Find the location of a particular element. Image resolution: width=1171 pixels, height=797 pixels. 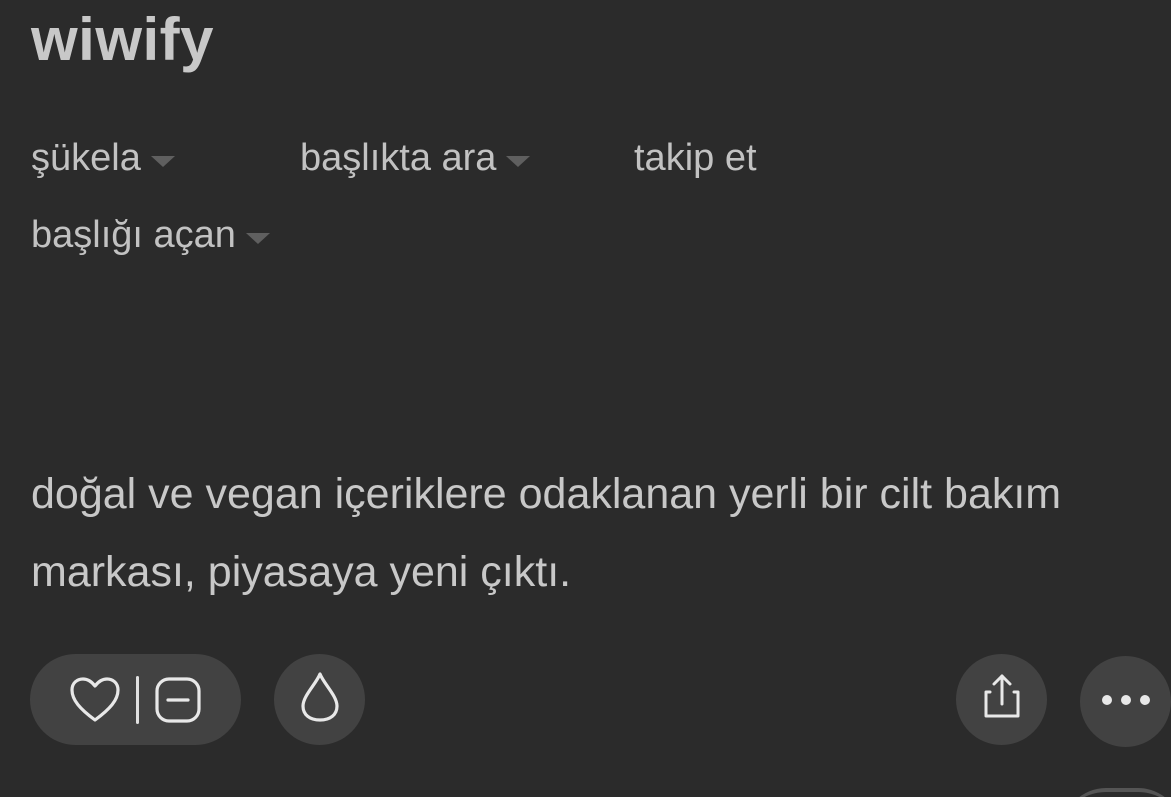

search-in-topic-dropdown: başlıkta ara is located at coordinates (415, 158).